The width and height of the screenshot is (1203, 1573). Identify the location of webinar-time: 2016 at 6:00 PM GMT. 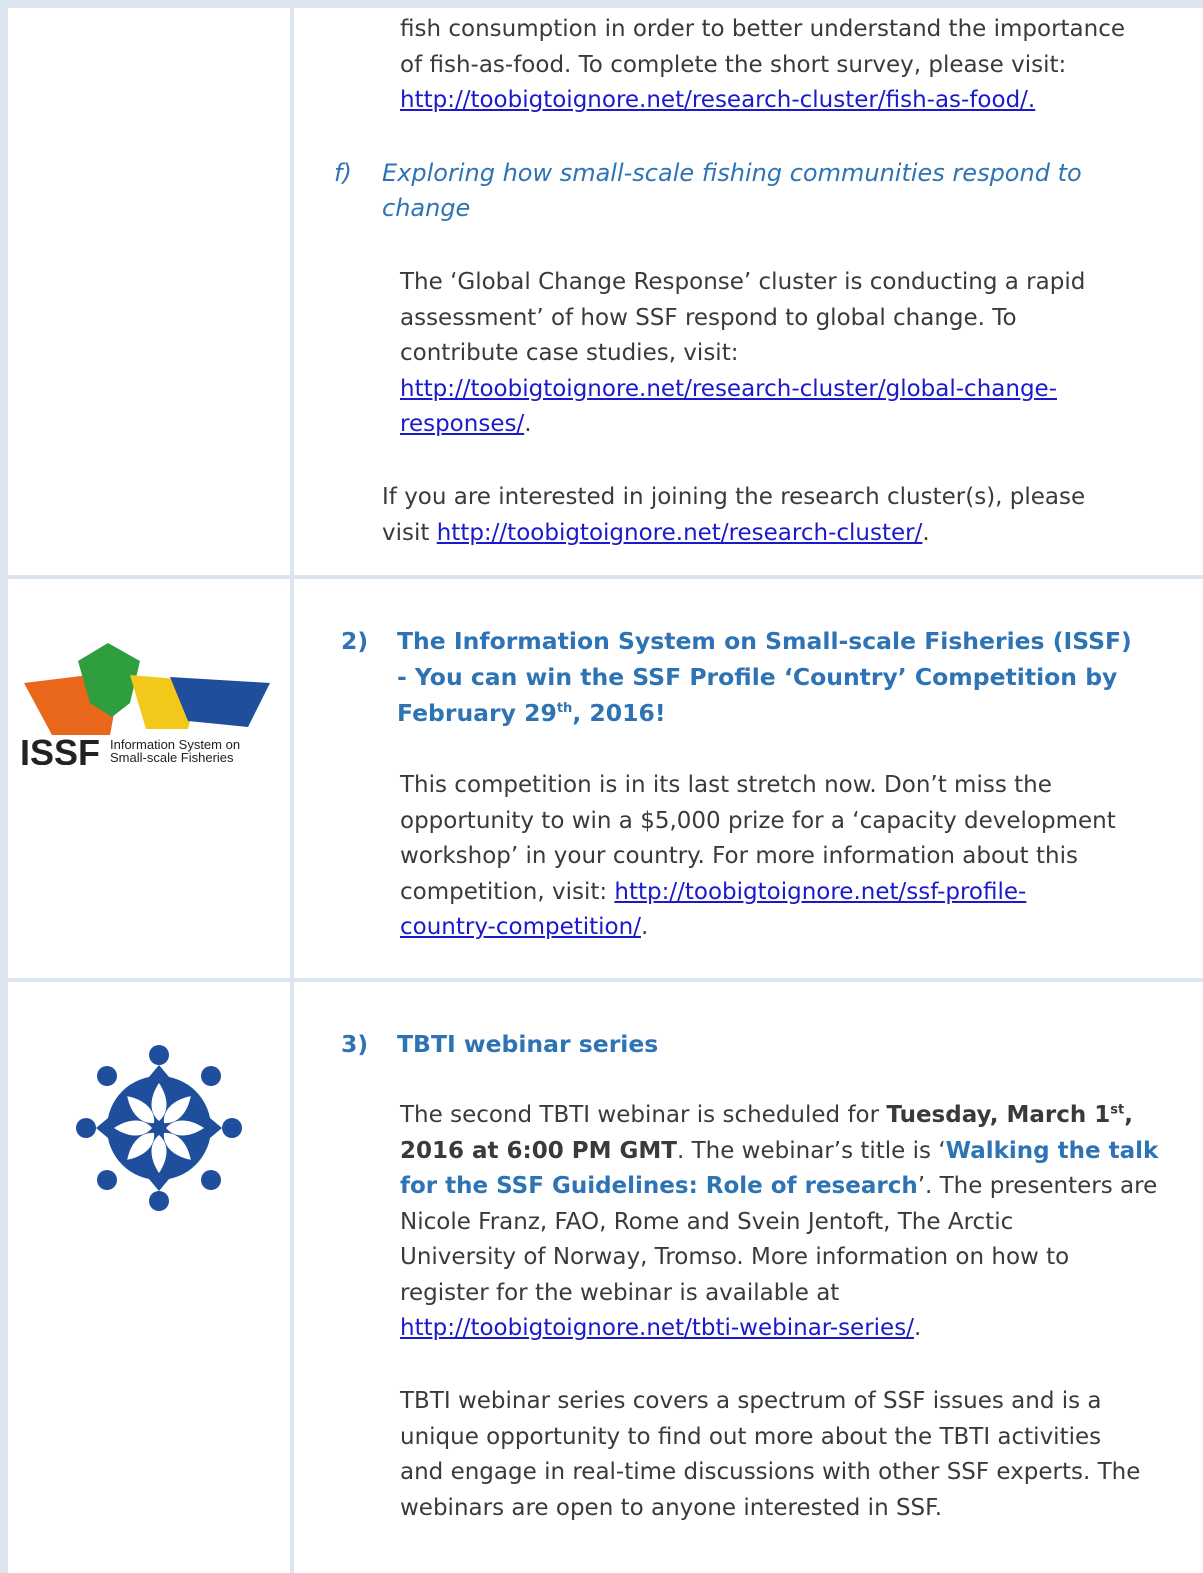
(538, 1150).